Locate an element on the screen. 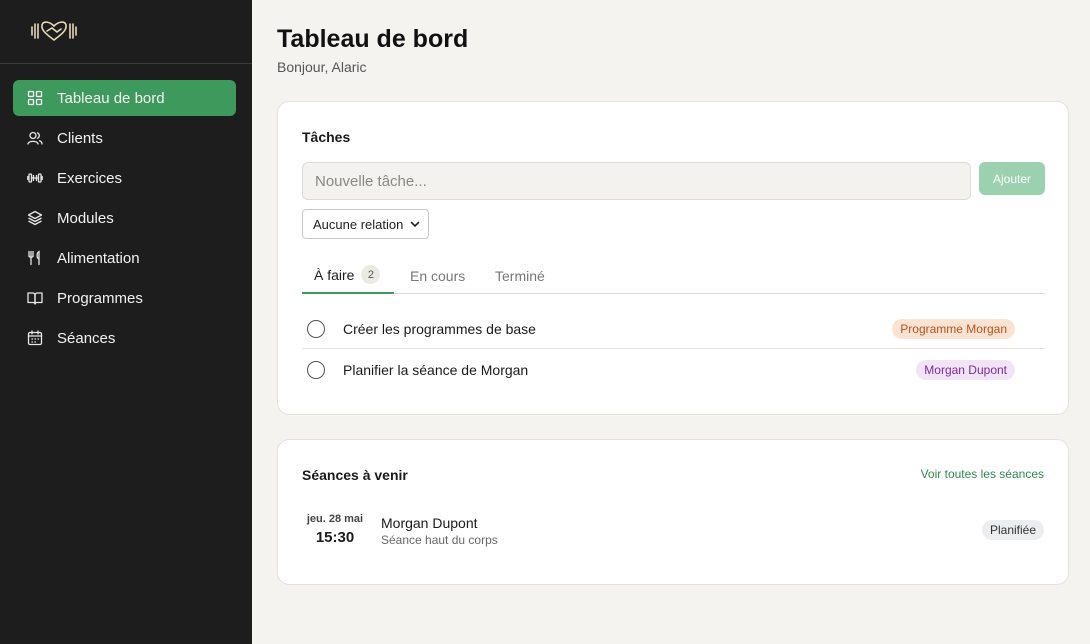 The width and height of the screenshot is (1090, 644). tab-count-badge: 2 is located at coordinates (371, 274).